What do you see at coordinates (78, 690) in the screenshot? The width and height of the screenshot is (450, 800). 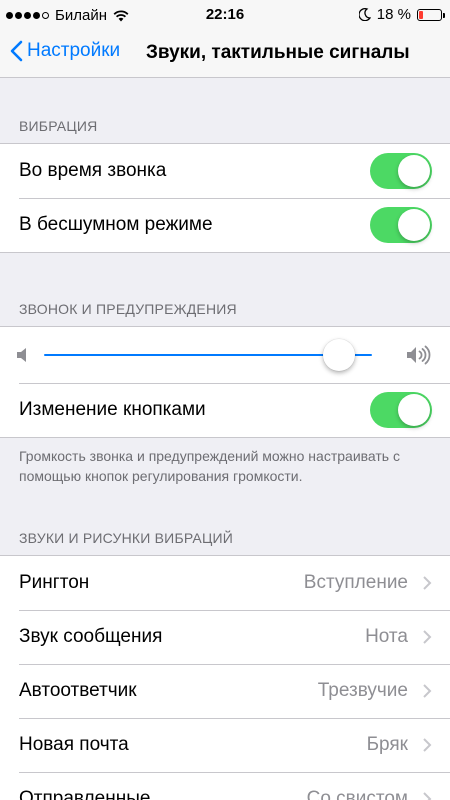 I see `row-label: Автоответчик` at bounding box center [78, 690].